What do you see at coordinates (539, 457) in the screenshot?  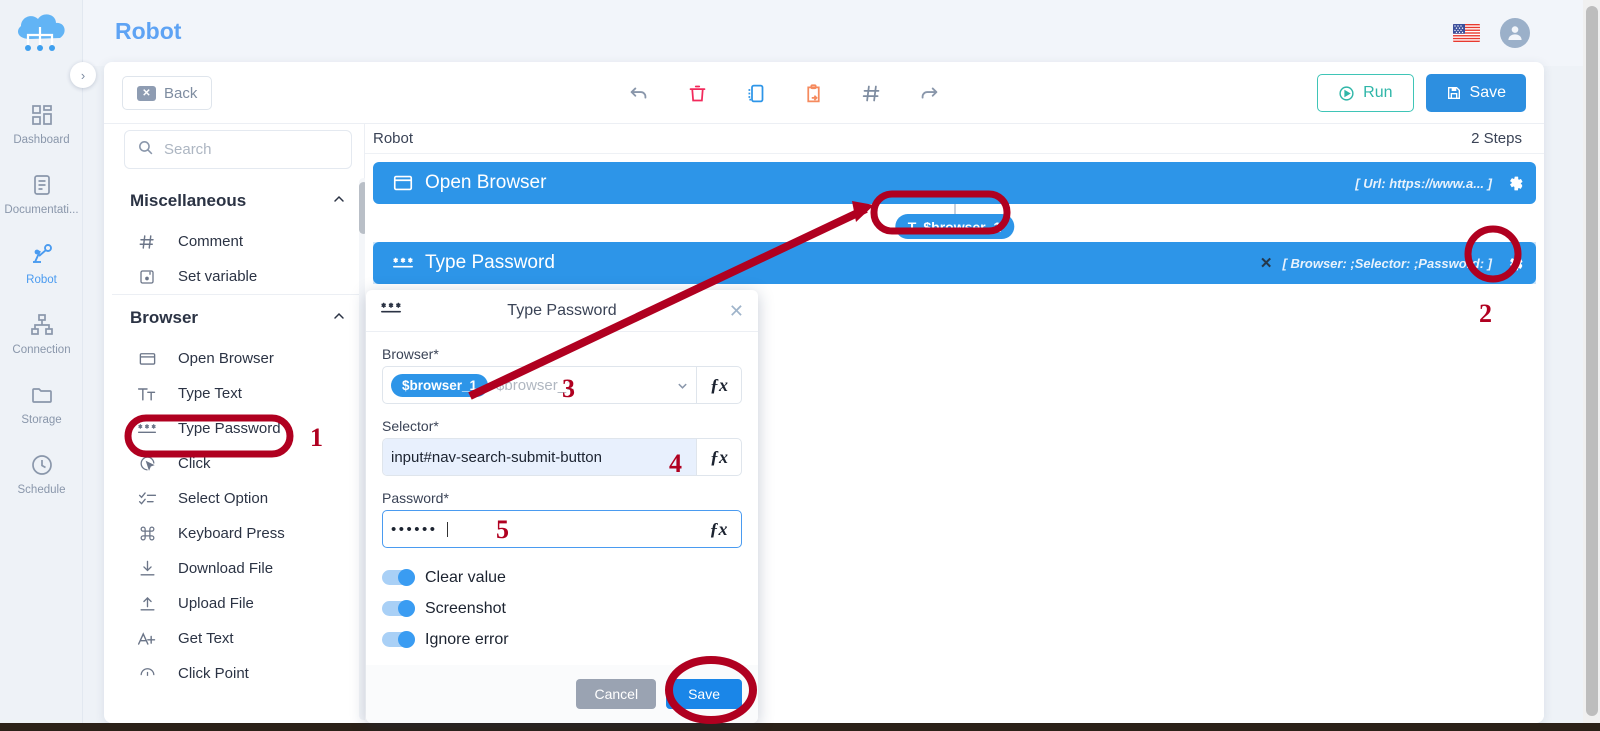 I see `selector-field-main: input#nav-search-submit-button` at bounding box center [539, 457].